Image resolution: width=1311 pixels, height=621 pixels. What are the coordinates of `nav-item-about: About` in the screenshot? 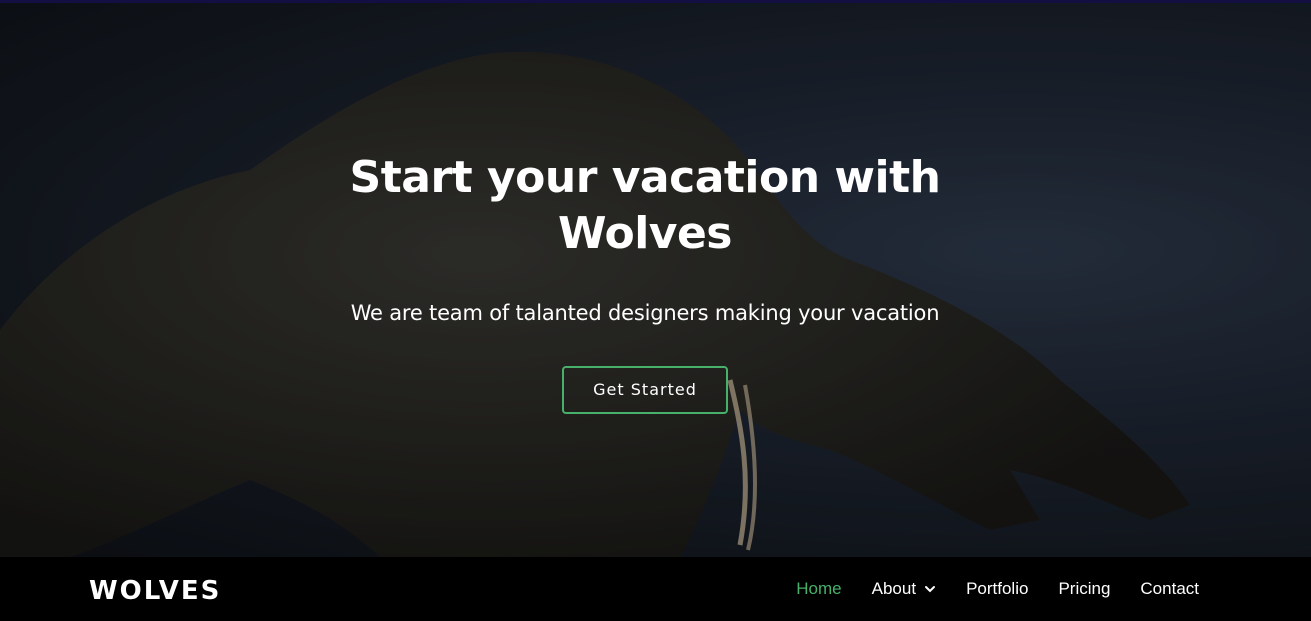 It's located at (904, 589).